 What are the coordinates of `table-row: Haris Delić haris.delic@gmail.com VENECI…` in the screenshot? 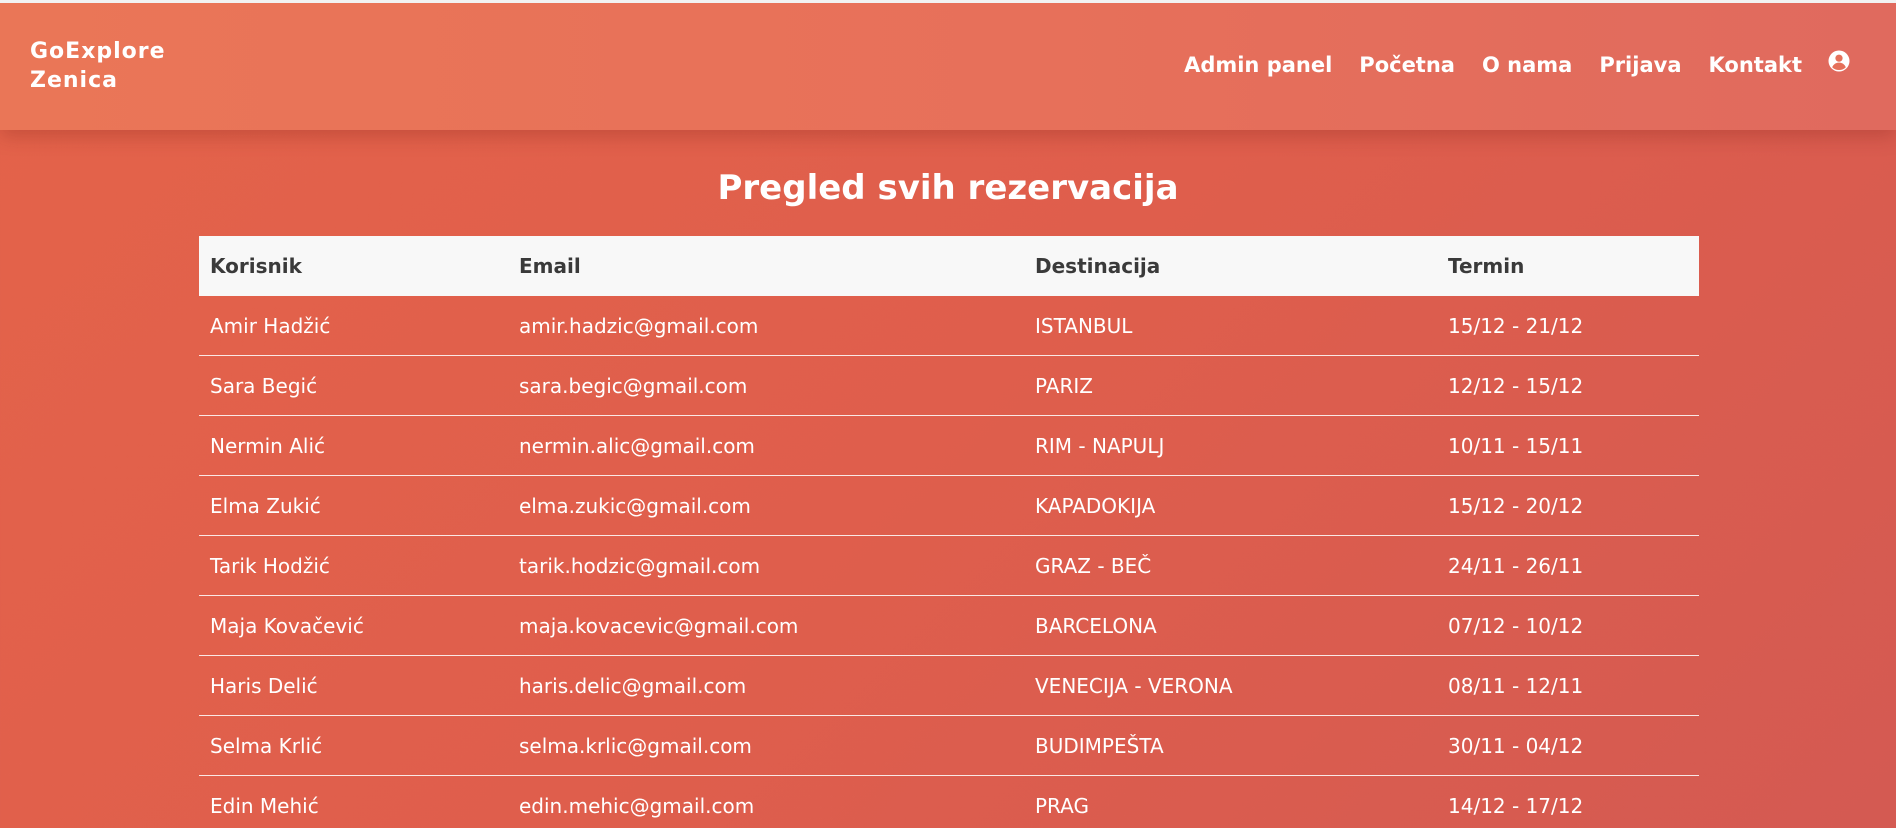 It's located at (949, 685).